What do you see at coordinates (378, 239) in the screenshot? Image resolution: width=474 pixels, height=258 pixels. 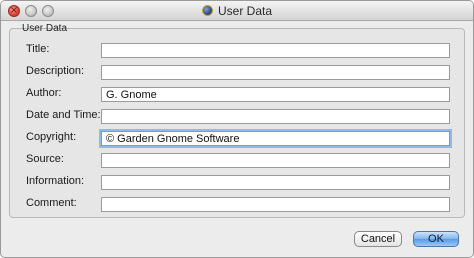 I see `cancel-button: Cancel` at bounding box center [378, 239].